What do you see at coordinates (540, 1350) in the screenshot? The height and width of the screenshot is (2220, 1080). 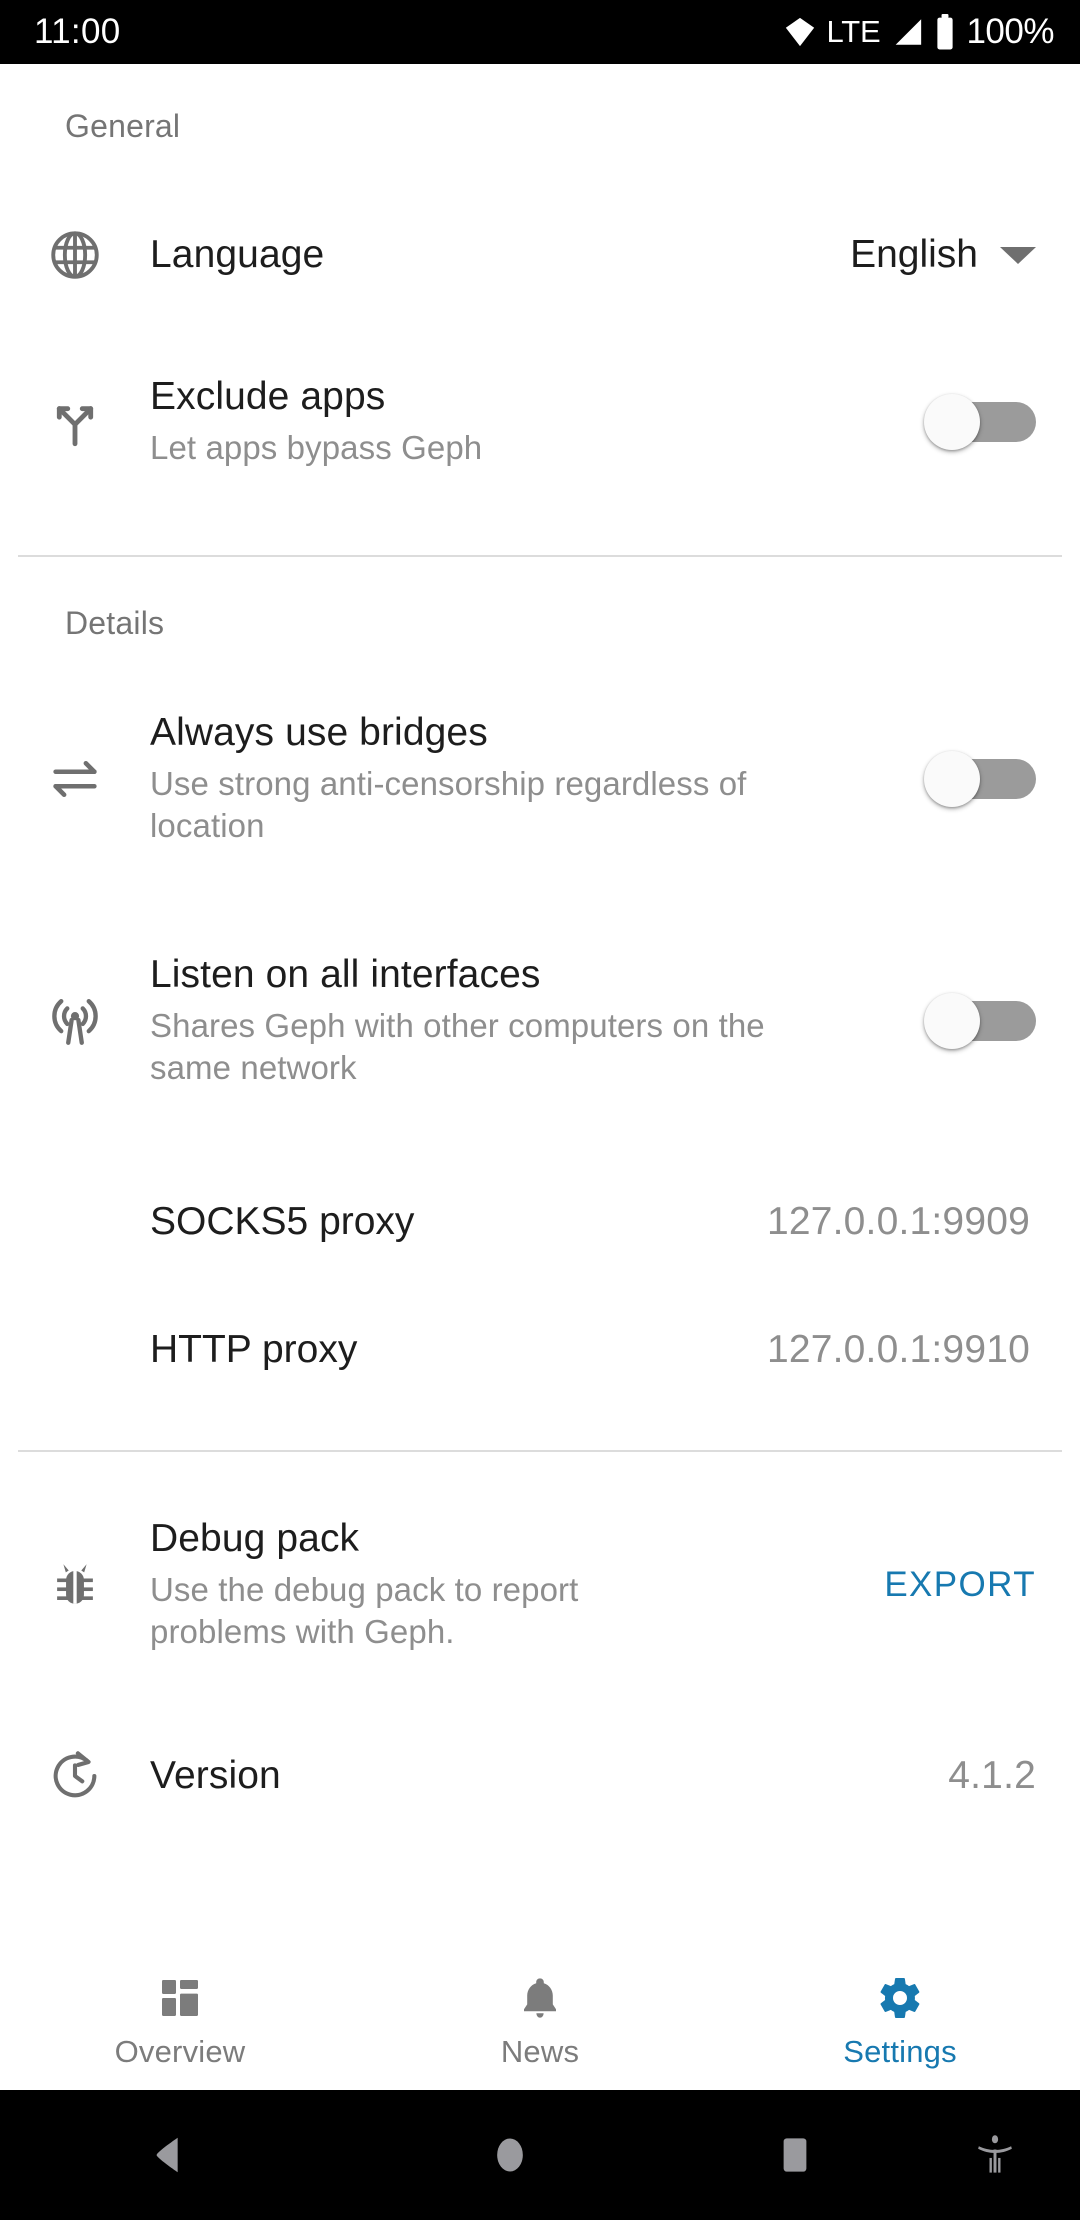 I see `setting-row-http-proxy: HTTP proxy 127.0.0.1:9910` at bounding box center [540, 1350].